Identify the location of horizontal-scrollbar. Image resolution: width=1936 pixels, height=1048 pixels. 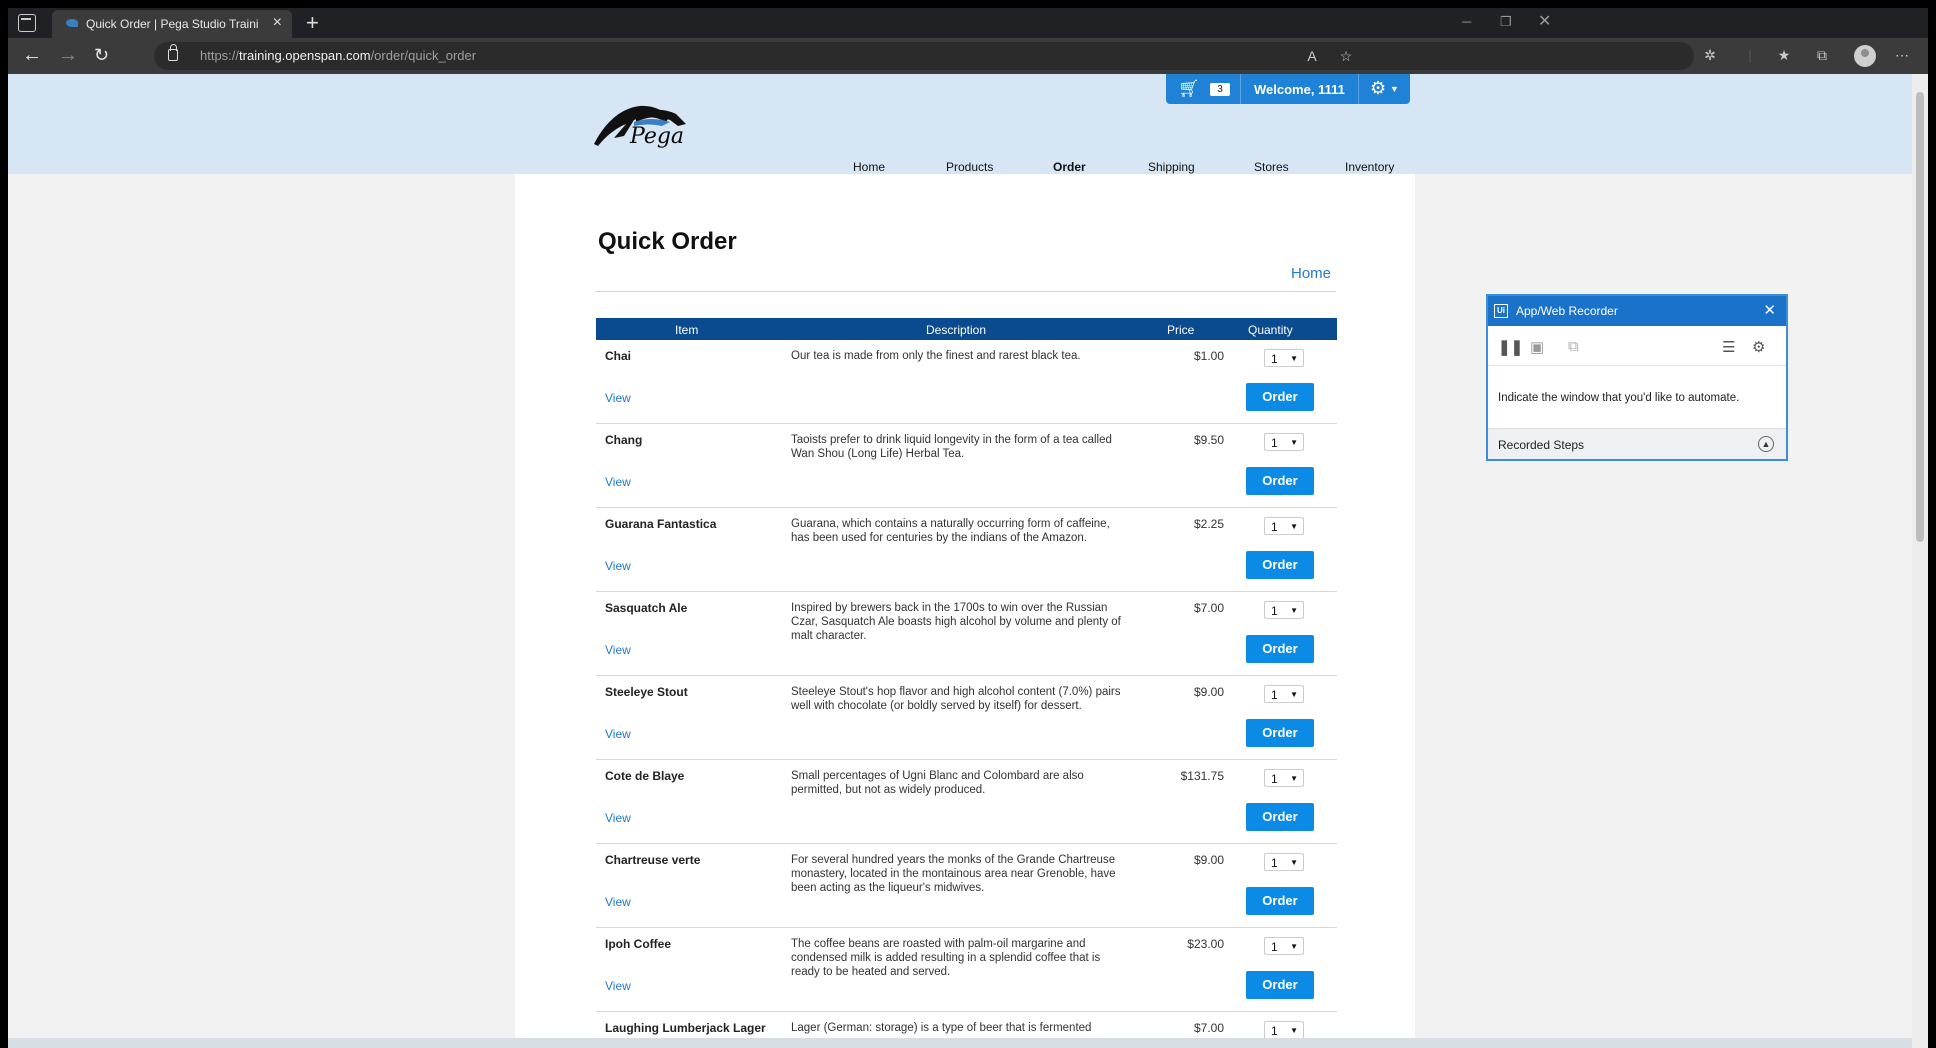
(960, 1043).